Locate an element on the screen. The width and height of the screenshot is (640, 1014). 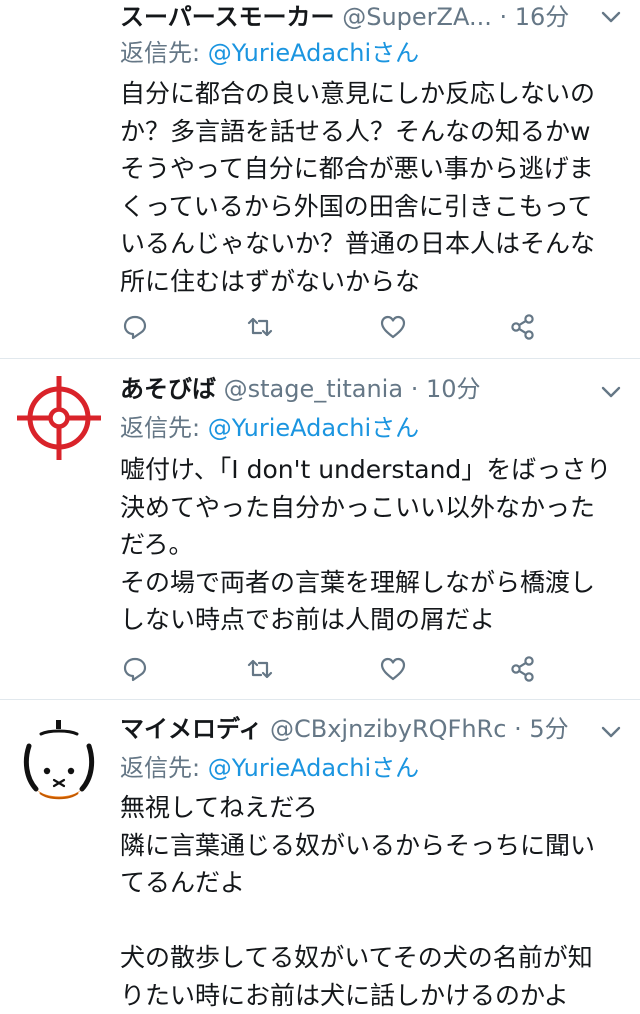
user-handle: @CBxjnzibyRQFhRc is located at coordinates (388, 729).